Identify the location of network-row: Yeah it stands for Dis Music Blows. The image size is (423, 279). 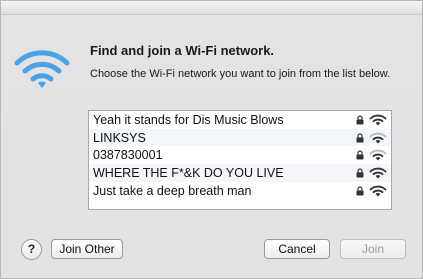
(240, 120).